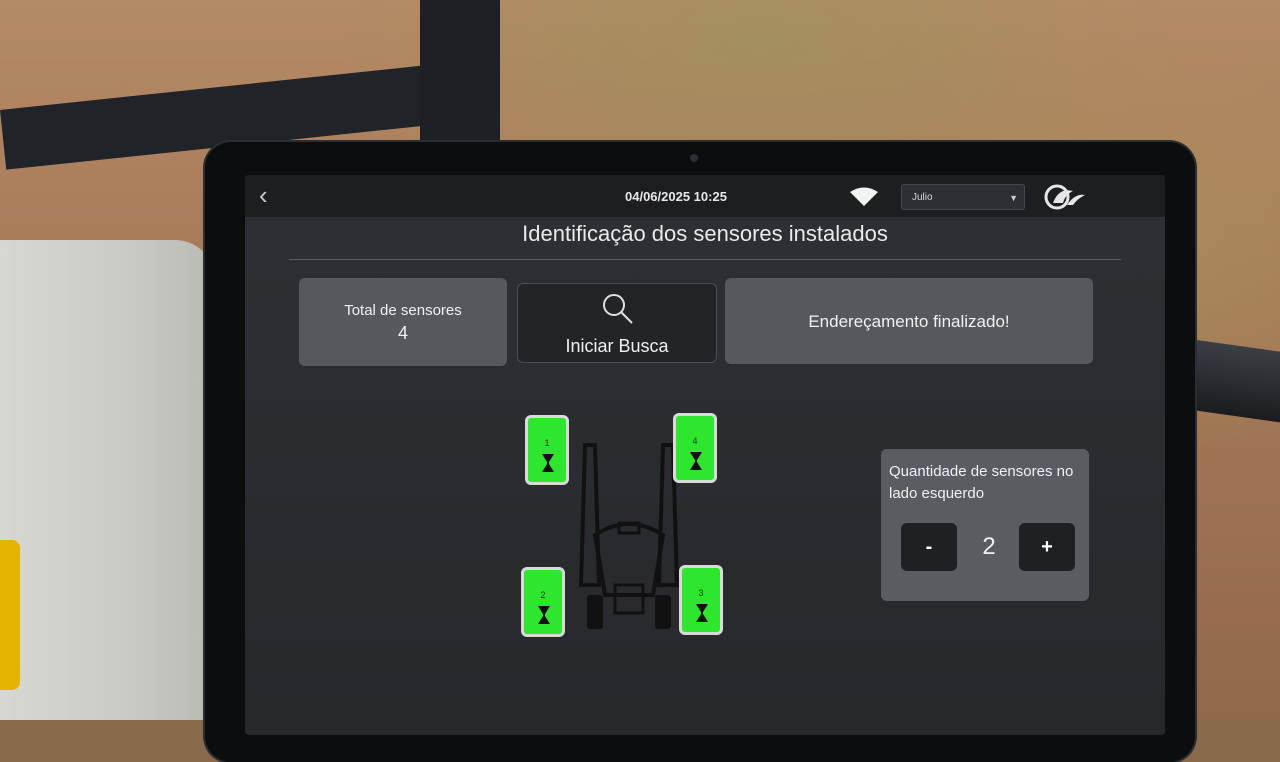 The image size is (1280, 762). I want to click on cab-interior-panel, so click(107, 480).